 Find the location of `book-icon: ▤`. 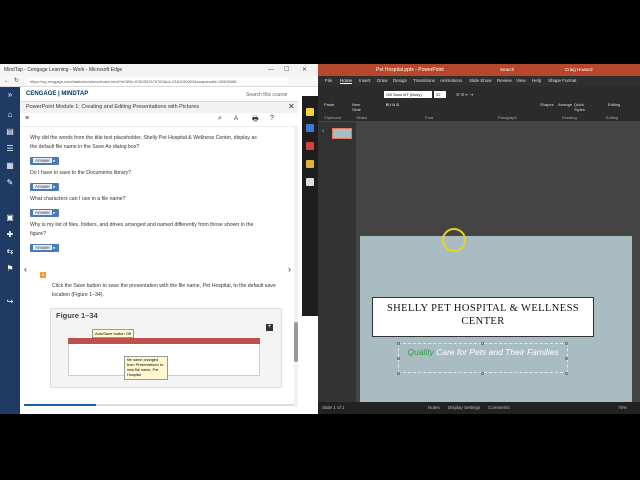

book-icon: ▤ is located at coordinates (10, 132).